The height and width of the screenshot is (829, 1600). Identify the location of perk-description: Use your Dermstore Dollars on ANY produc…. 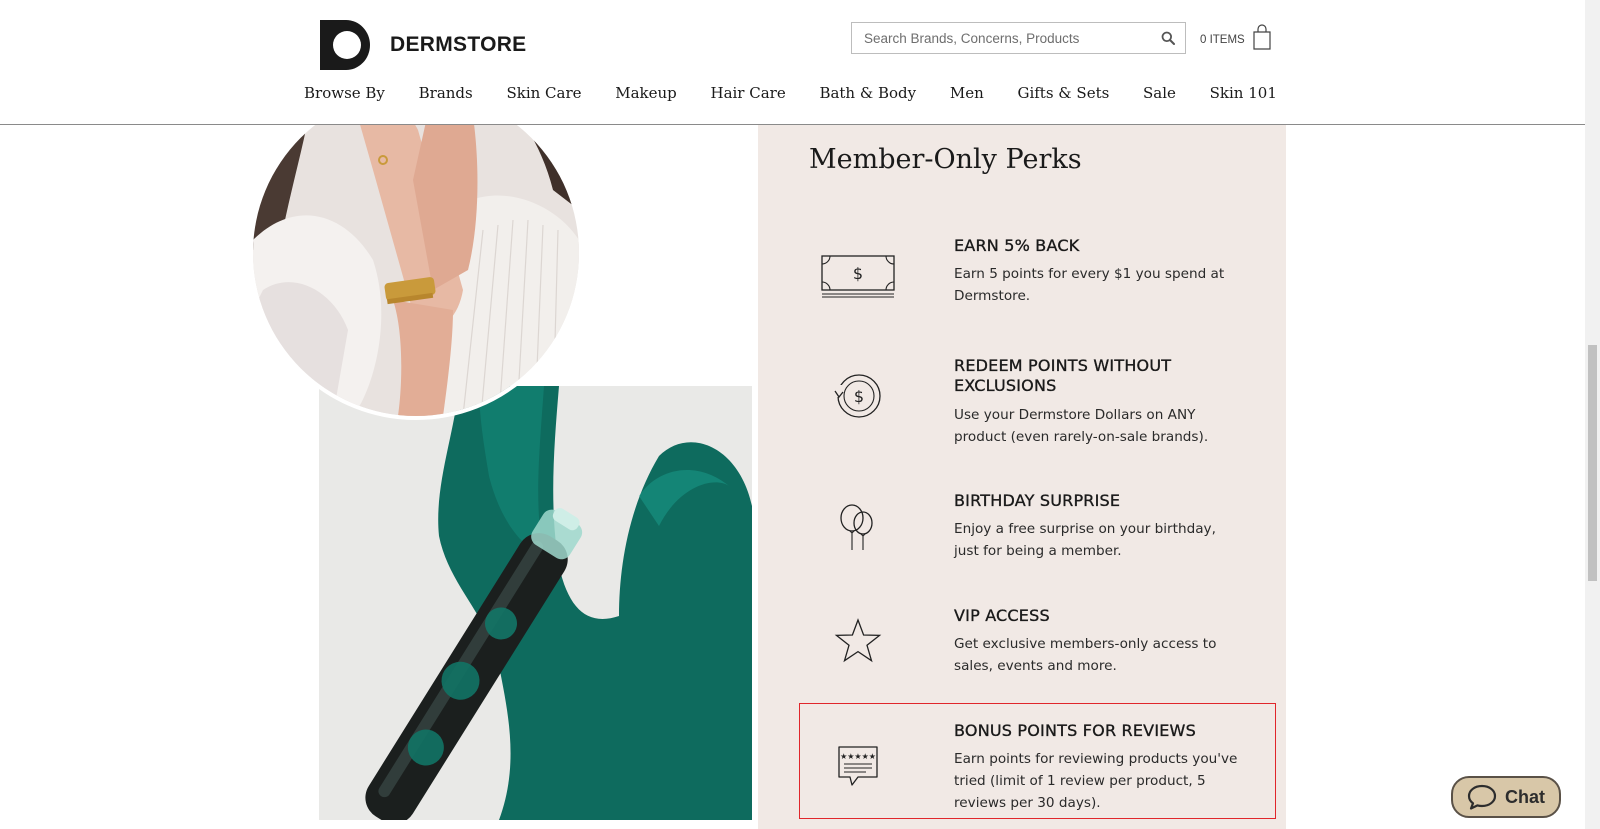
(1081, 426).